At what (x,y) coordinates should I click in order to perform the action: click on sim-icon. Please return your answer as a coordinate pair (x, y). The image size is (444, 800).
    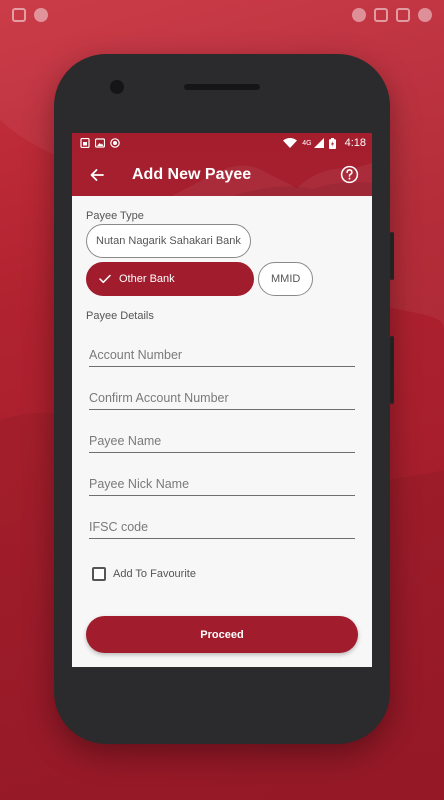
    Looking at the image, I should click on (85, 143).